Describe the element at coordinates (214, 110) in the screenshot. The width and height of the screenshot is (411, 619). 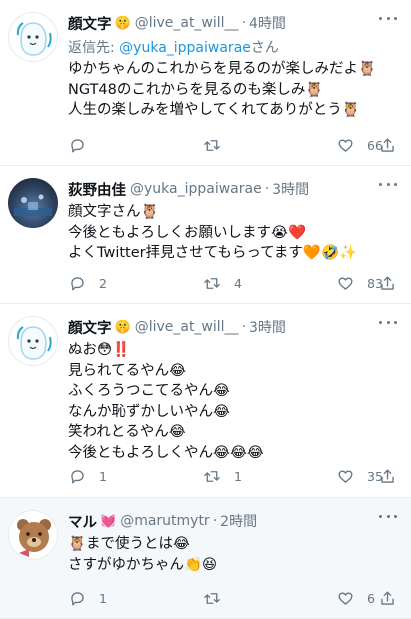
I see `tweet-line: 人生の楽しみを増やしてくれてありがとう🦉` at that location.